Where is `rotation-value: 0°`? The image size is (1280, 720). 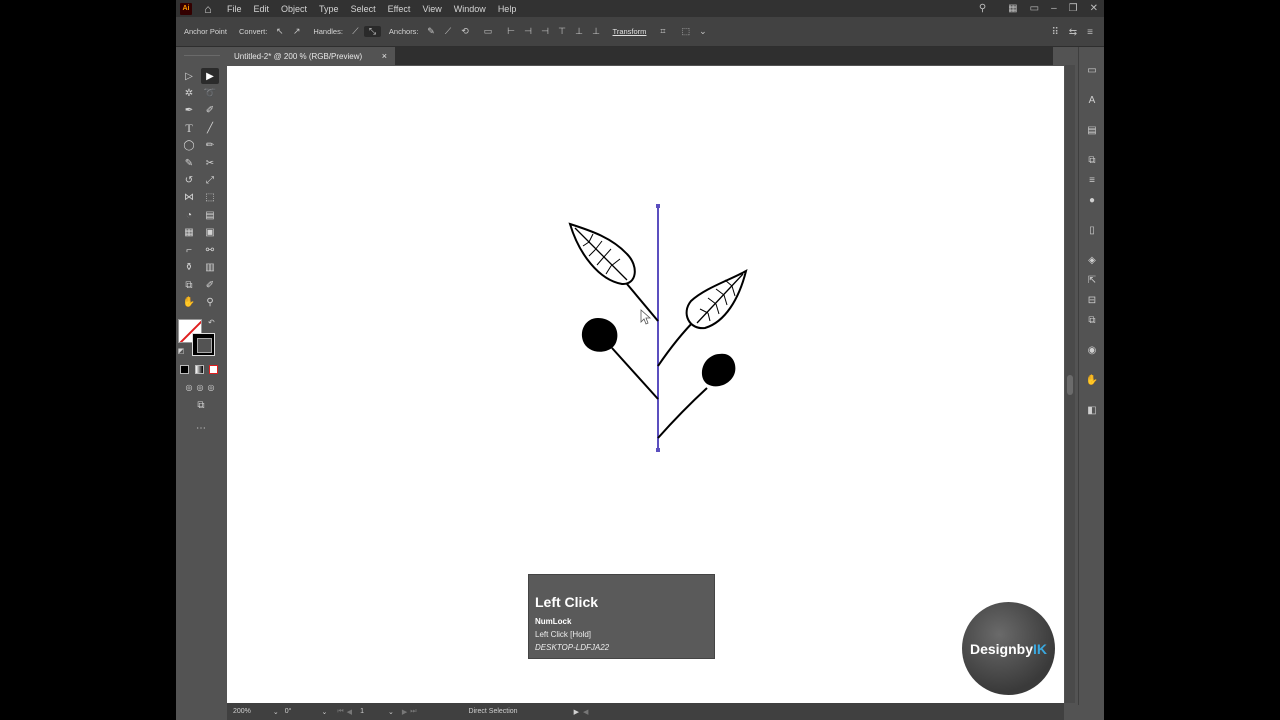
rotation-value: 0° is located at coordinates (288, 711).